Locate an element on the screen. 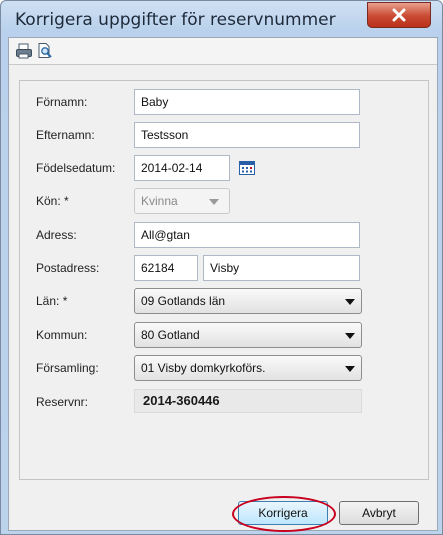  window-title: Korrigera uppgifter för reservnummer is located at coordinates (175, 20).